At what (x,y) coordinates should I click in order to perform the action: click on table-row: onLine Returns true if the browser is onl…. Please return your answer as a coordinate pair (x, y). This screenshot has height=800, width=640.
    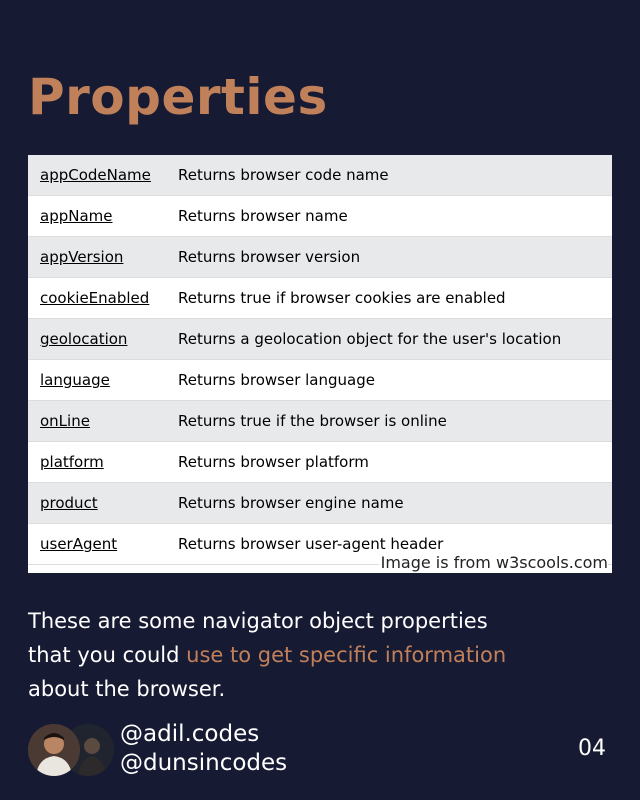
    Looking at the image, I should click on (320, 421).